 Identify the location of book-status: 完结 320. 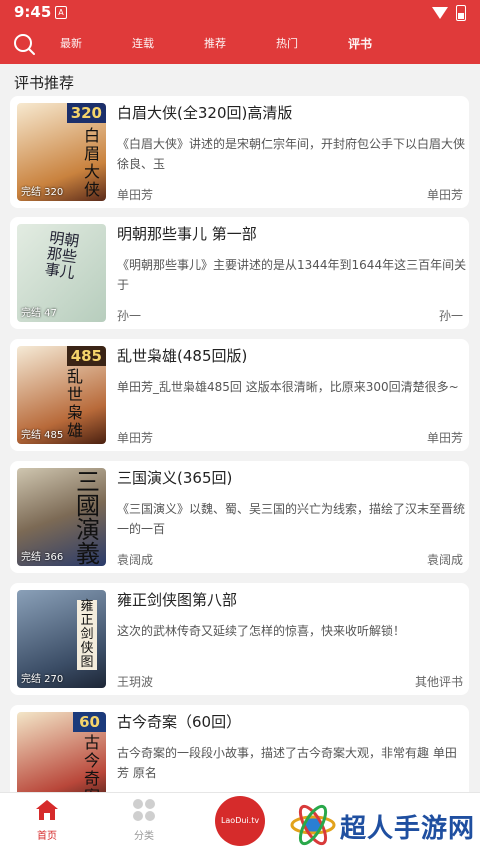
(42, 192).